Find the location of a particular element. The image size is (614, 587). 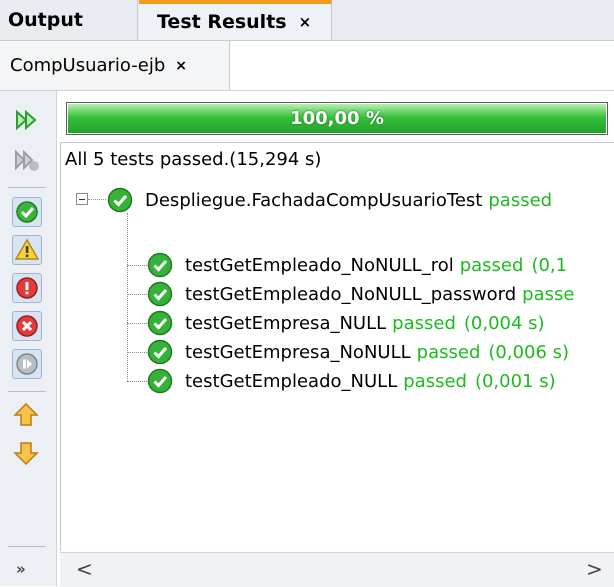

suite-row: Despliegue.FachadaCompUsuarioTest passed is located at coordinates (329, 200).